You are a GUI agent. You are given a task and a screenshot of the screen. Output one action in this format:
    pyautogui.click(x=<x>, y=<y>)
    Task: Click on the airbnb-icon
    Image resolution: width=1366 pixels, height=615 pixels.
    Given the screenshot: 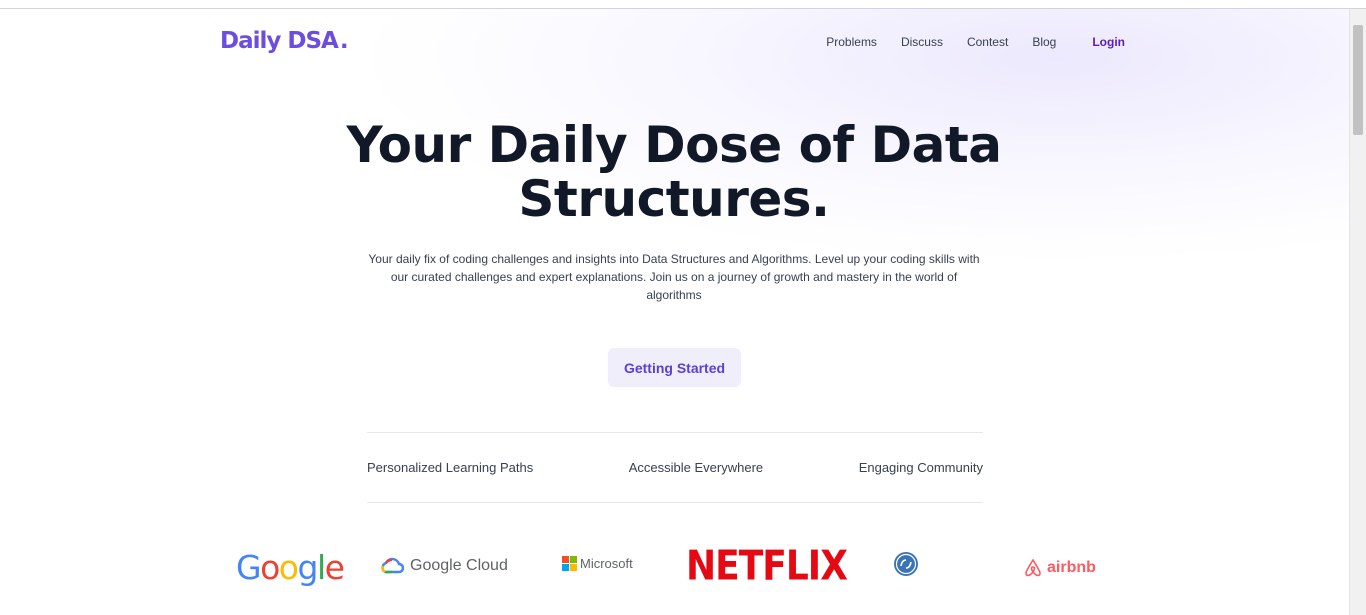 What is the action you would take?
    pyautogui.click(x=1033, y=567)
    